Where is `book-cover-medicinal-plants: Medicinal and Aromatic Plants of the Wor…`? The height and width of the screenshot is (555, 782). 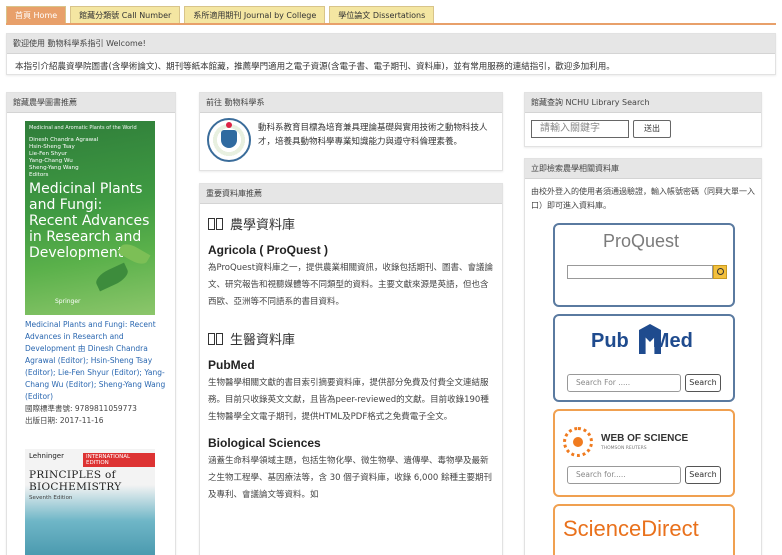 book-cover-medicinal-plants: Medicinal and Aromatic Plants of the Wor… is located at coordinates (90, 218).